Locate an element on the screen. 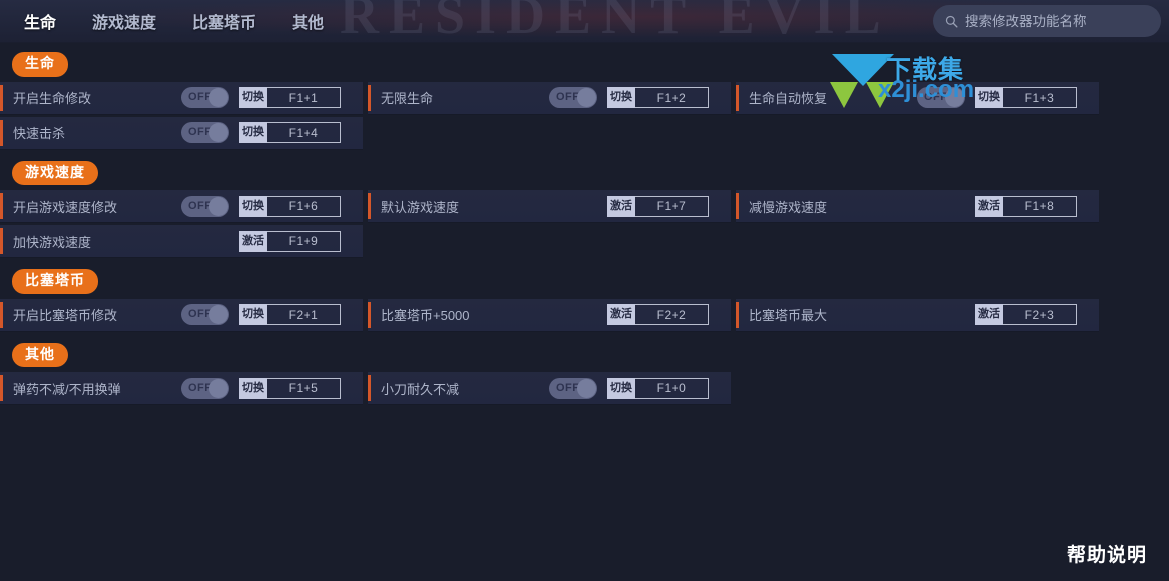  cheat-row: 弹药不减/不用换弹 OFF 切换 F1+5 is located at coordinates (181, 388).